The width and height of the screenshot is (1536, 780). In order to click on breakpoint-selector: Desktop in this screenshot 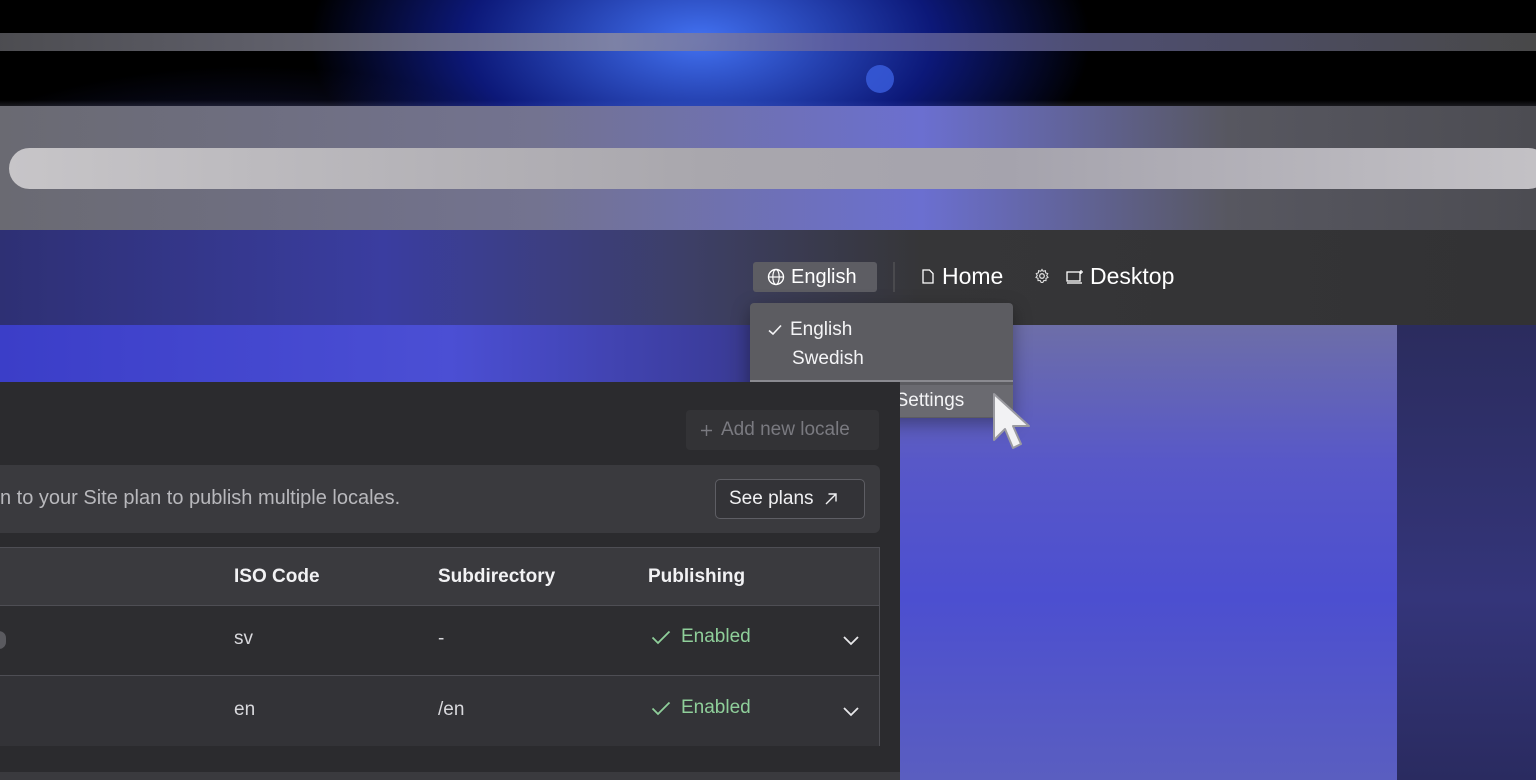, I will do `click(1120, 276)`.